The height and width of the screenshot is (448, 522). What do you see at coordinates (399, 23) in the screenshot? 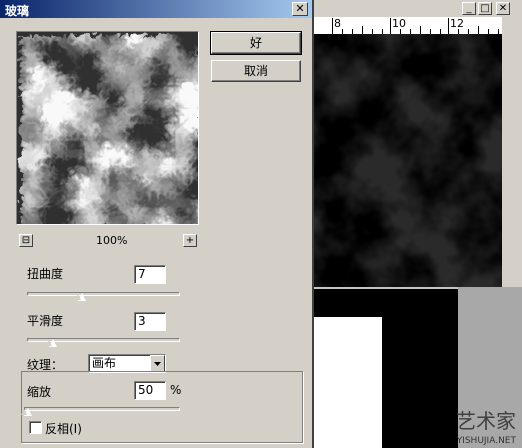
I see `ruler-label: 10` at bounding box center [399, 23].